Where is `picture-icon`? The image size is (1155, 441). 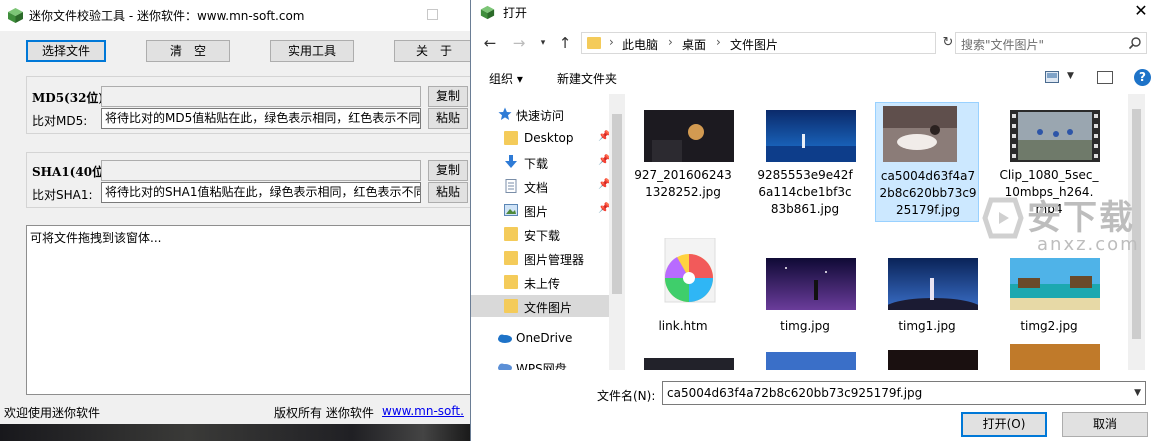
picture-icon is located at coordinates (511, 210).